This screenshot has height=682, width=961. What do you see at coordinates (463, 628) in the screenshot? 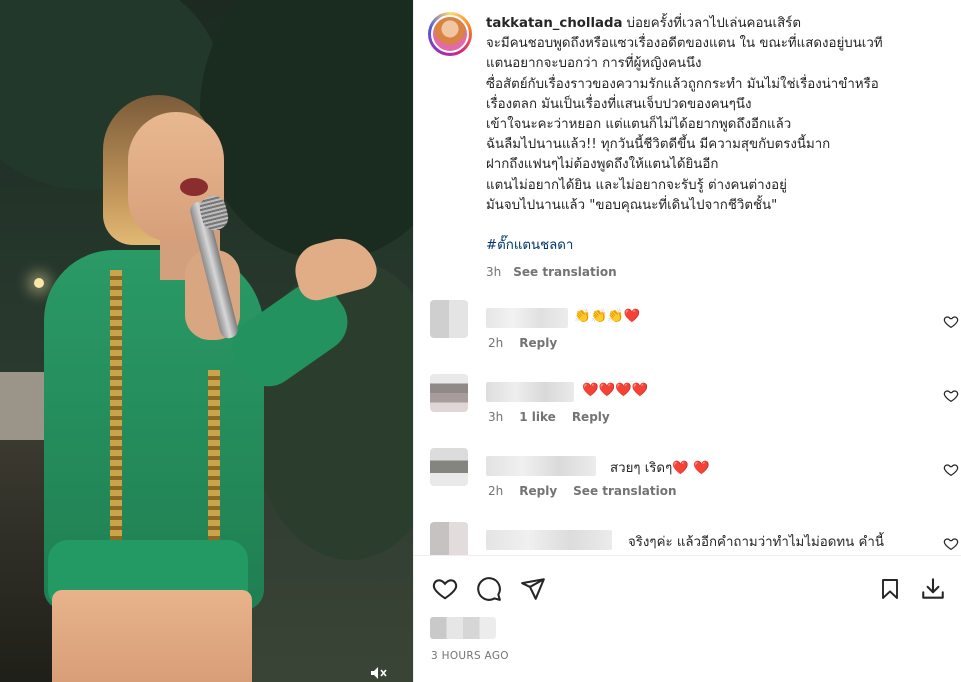
I see `likes-count-blurred` at bounding box center [463, 628].